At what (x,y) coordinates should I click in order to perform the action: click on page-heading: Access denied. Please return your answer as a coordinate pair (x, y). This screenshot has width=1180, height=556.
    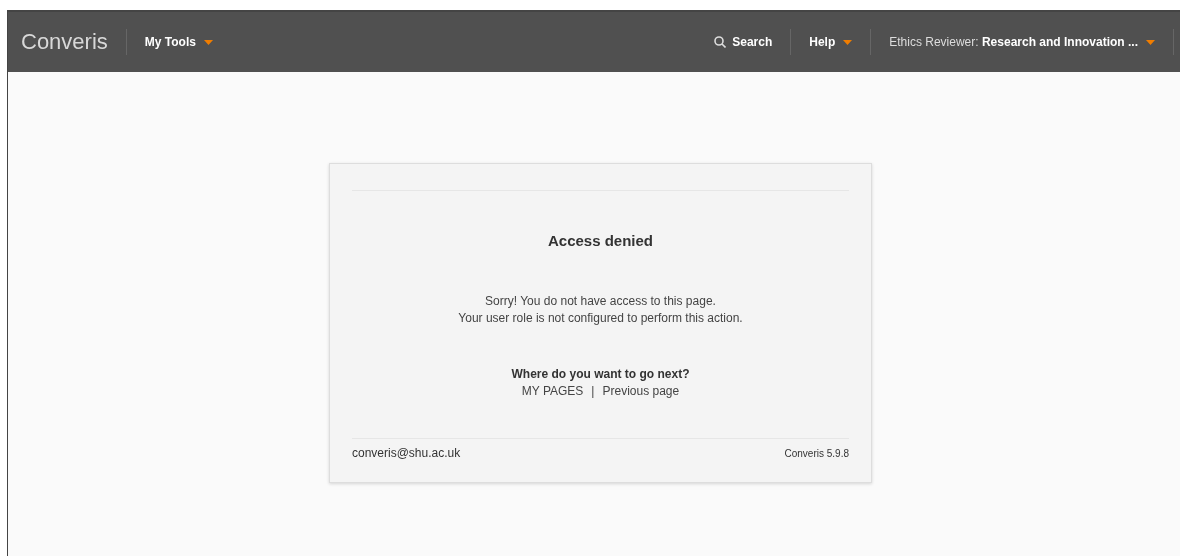
    Looking at the image, I should click on (600, 240).